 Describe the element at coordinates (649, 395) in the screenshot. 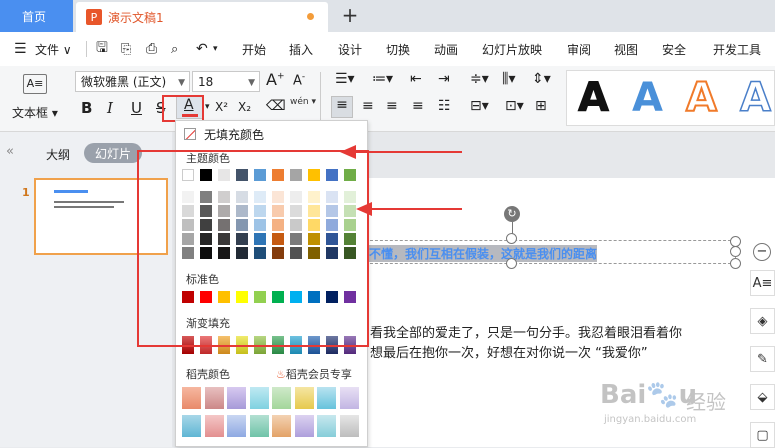

I see `watermark-brand: Bai🐾u` at that location.